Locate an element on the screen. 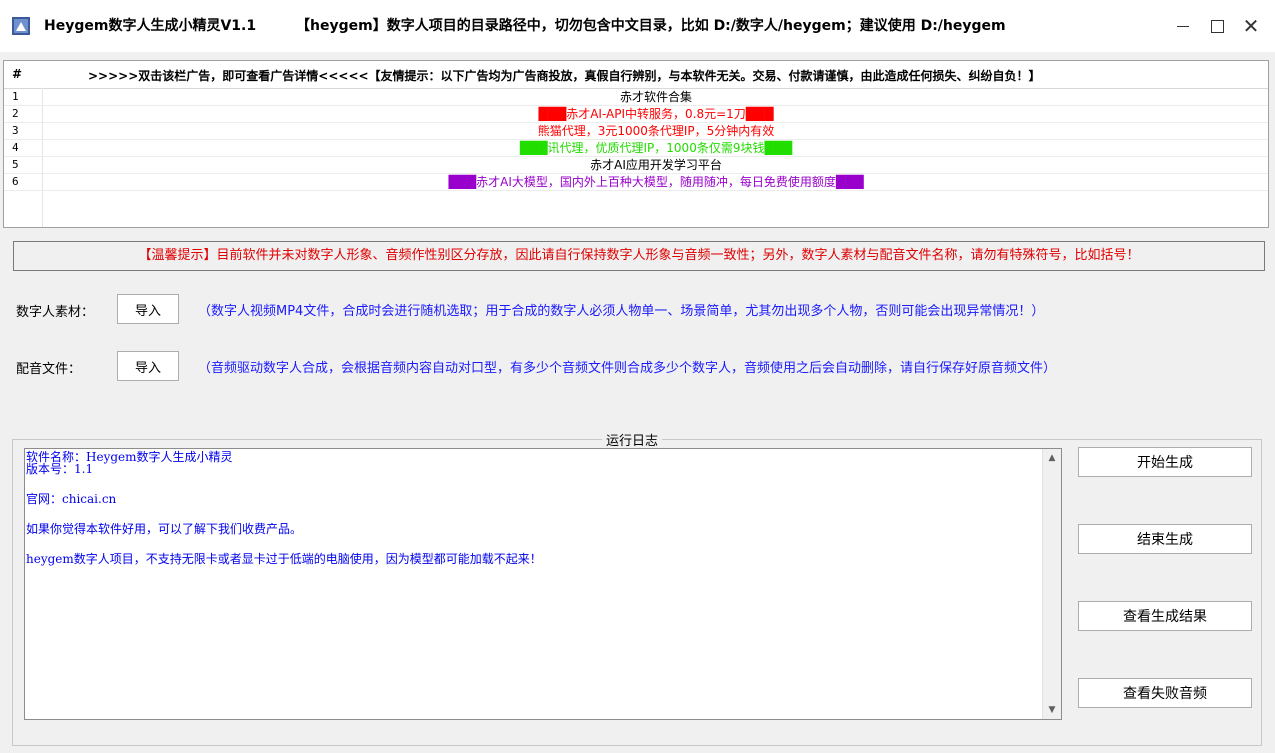 This screenshot has height=753, width=1275. log-legend: 运行日志 is located at coordinates (632, 439).